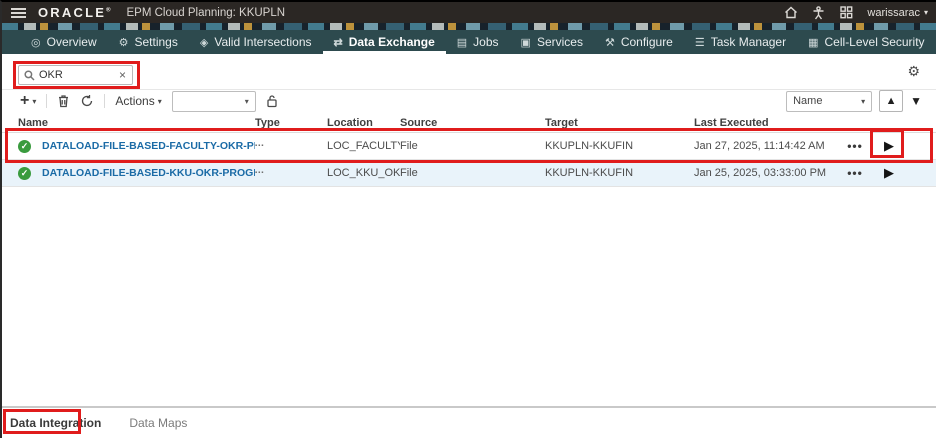 This screenshot has height=438, width=936. I want to click on column-header-location: Location, so click(363, 123).